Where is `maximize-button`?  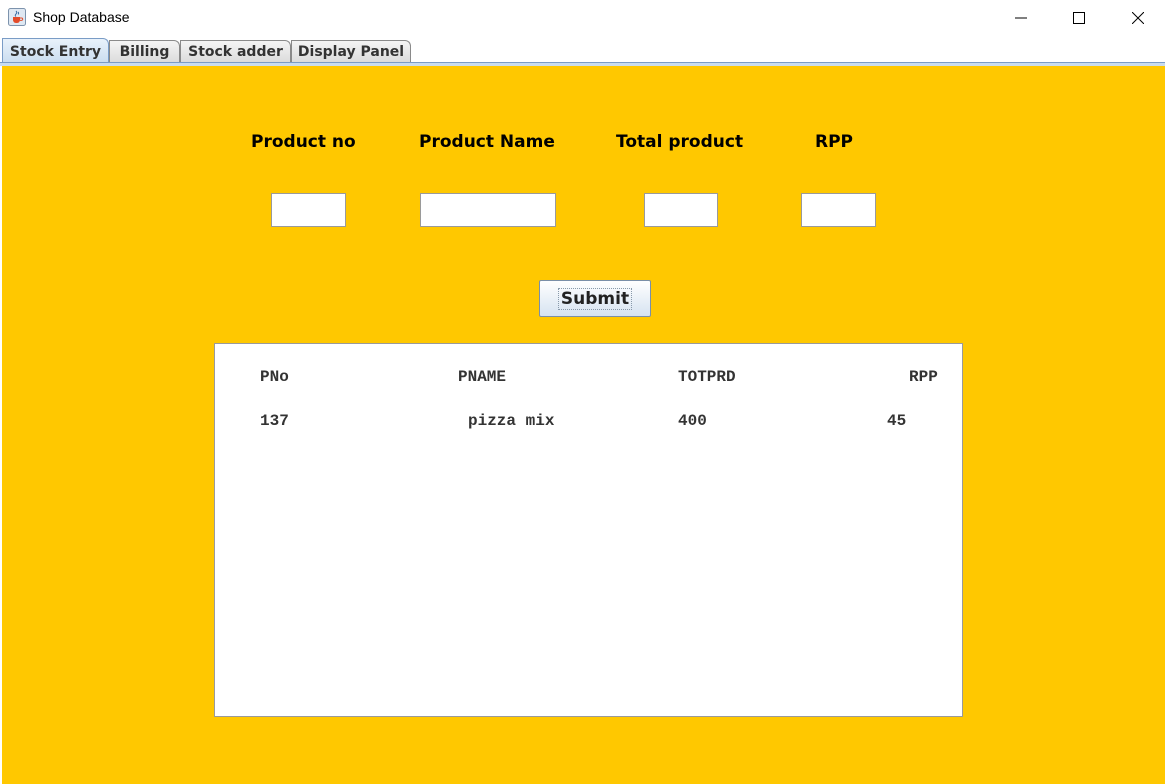
maximize-button is located at coordinates (1079, 18).